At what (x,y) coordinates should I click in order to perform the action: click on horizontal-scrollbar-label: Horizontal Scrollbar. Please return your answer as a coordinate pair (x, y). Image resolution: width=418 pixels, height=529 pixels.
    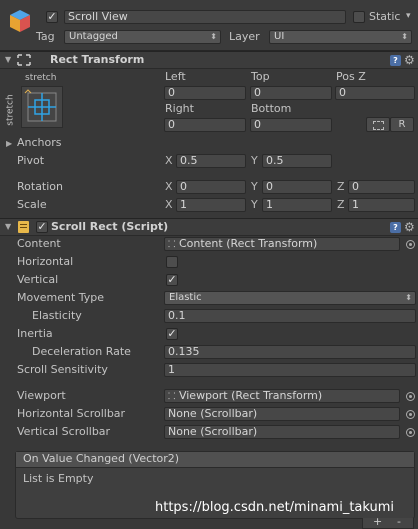
    Looking at the image, I should click on (71, 413).